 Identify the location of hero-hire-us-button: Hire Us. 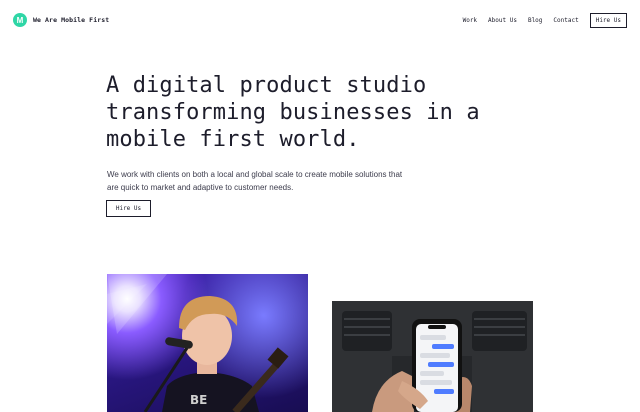
(128, 208).